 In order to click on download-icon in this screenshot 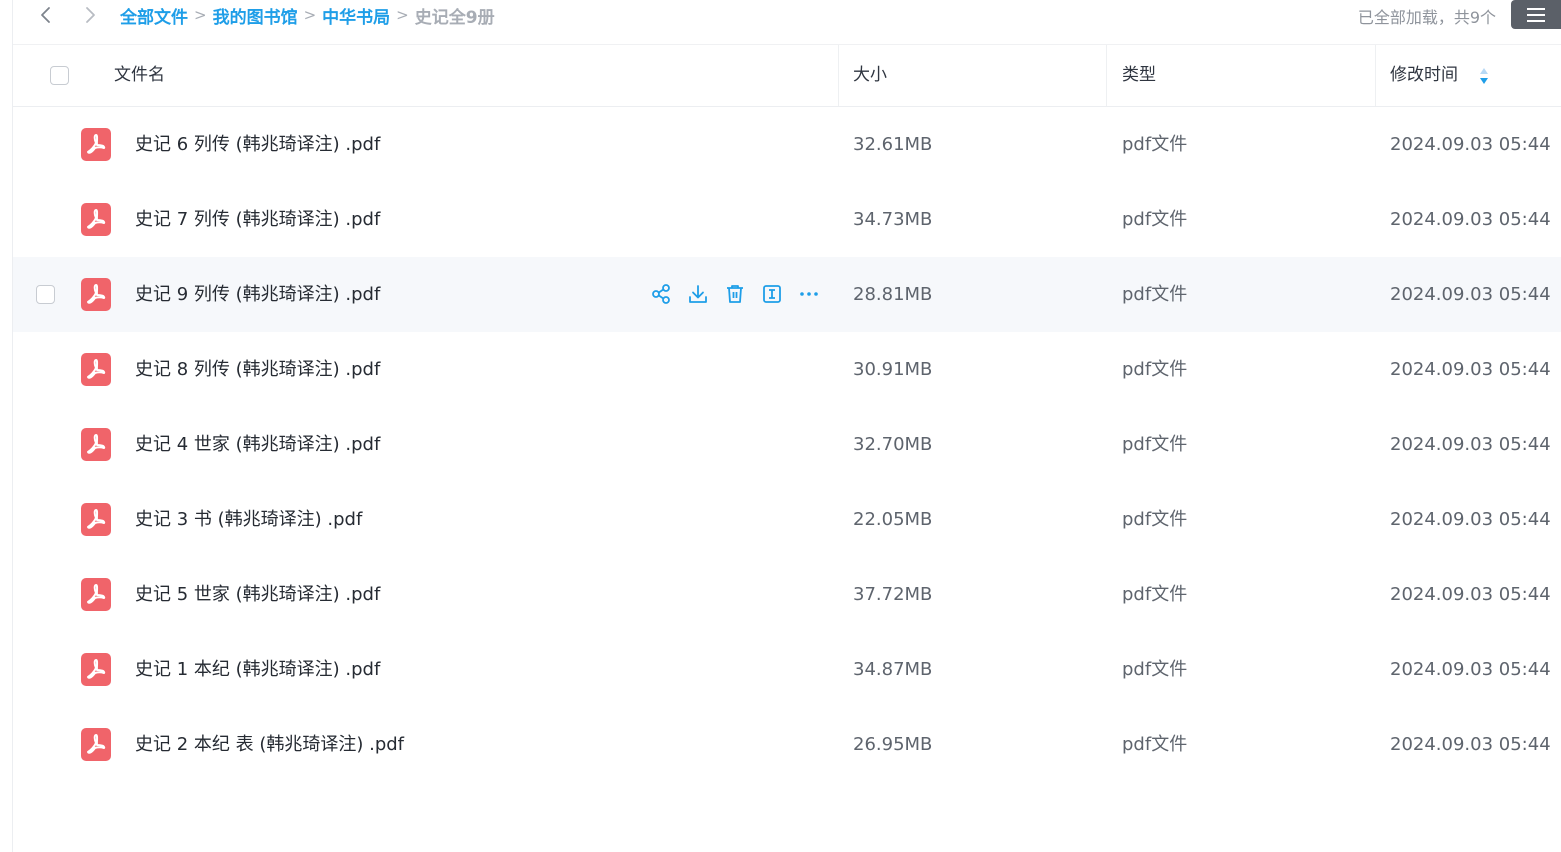, I will do `click(698, 294)`.